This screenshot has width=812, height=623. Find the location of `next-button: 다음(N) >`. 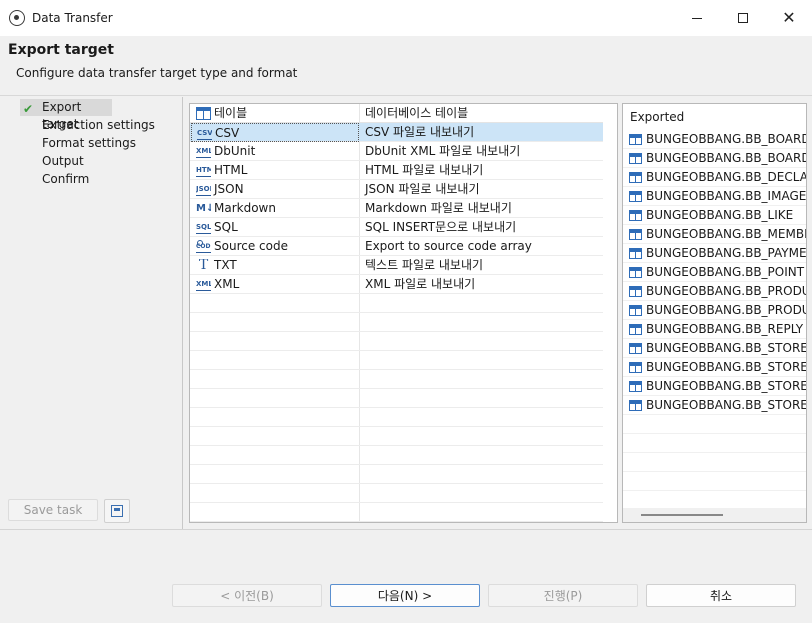

next-button: 다음(N) > is located at coordinates (405, 595).